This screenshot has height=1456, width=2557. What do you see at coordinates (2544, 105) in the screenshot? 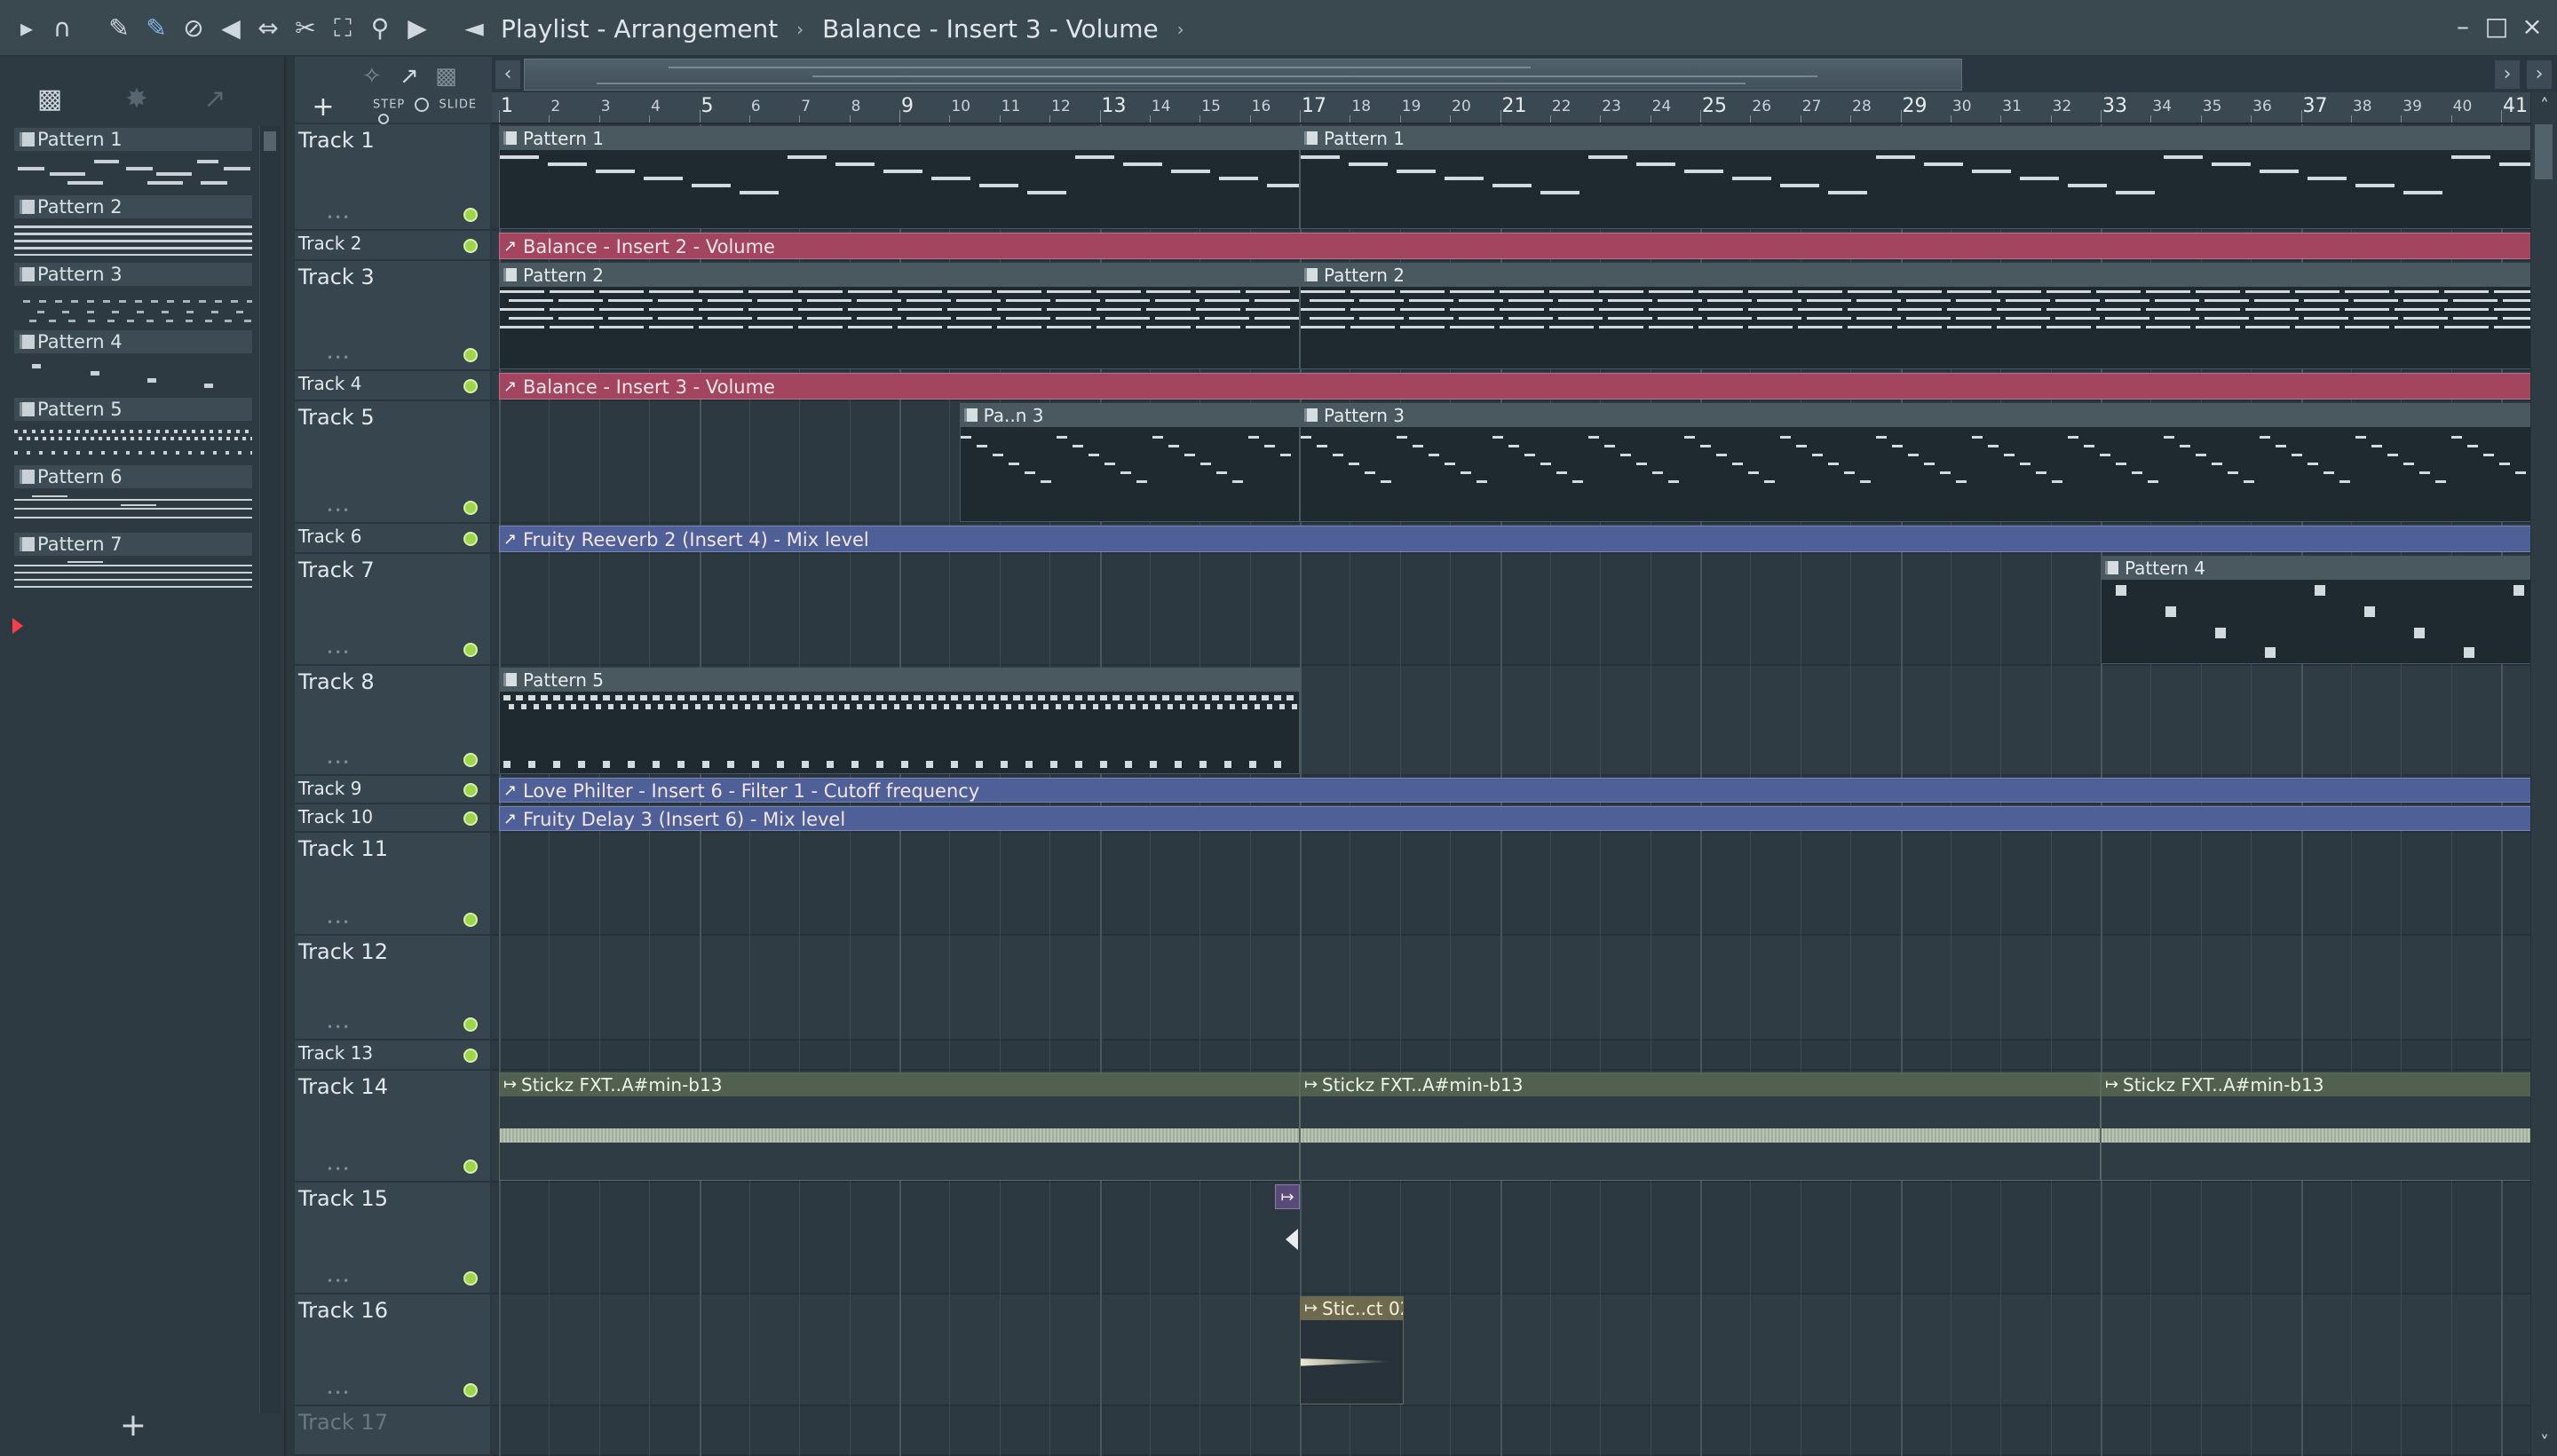
I see `scroll-up-icon: ˄` at bounding box center [2544, 105].